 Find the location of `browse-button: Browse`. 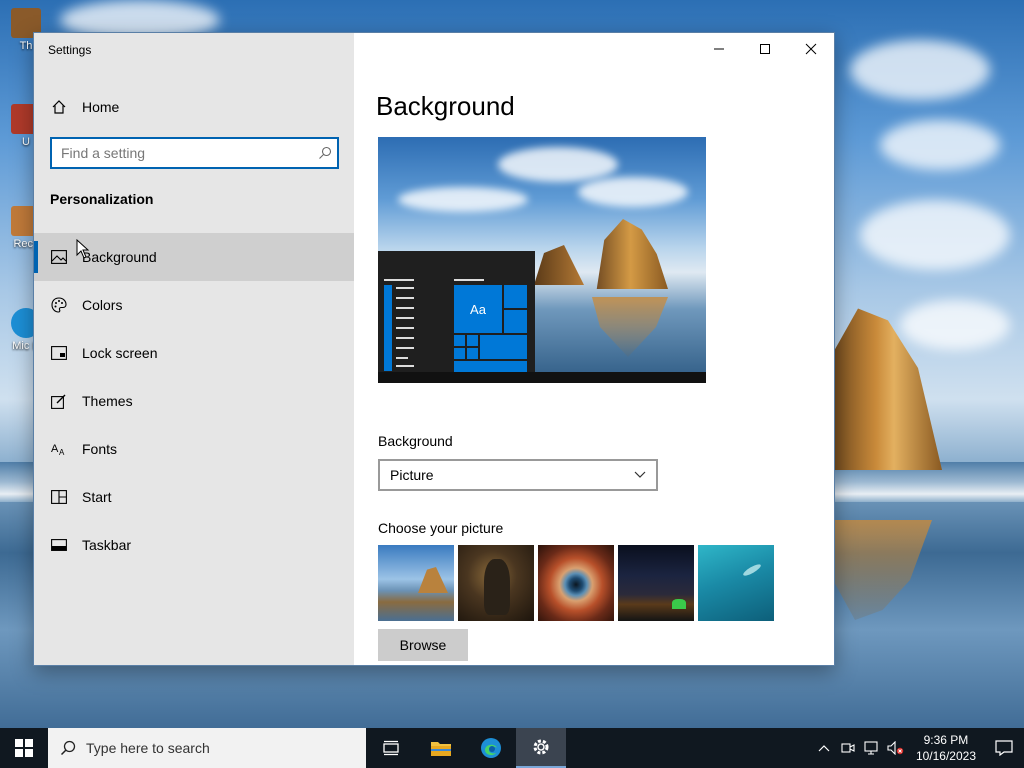

browse-button: Browse is located at coordinates (423, 645).